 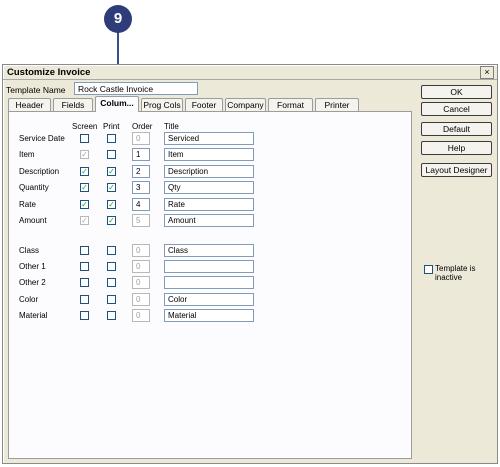 What do you see at coordinates (29, 104) in the screenshot?
I see `tab-header: Header` at bounding box center [29, 104].